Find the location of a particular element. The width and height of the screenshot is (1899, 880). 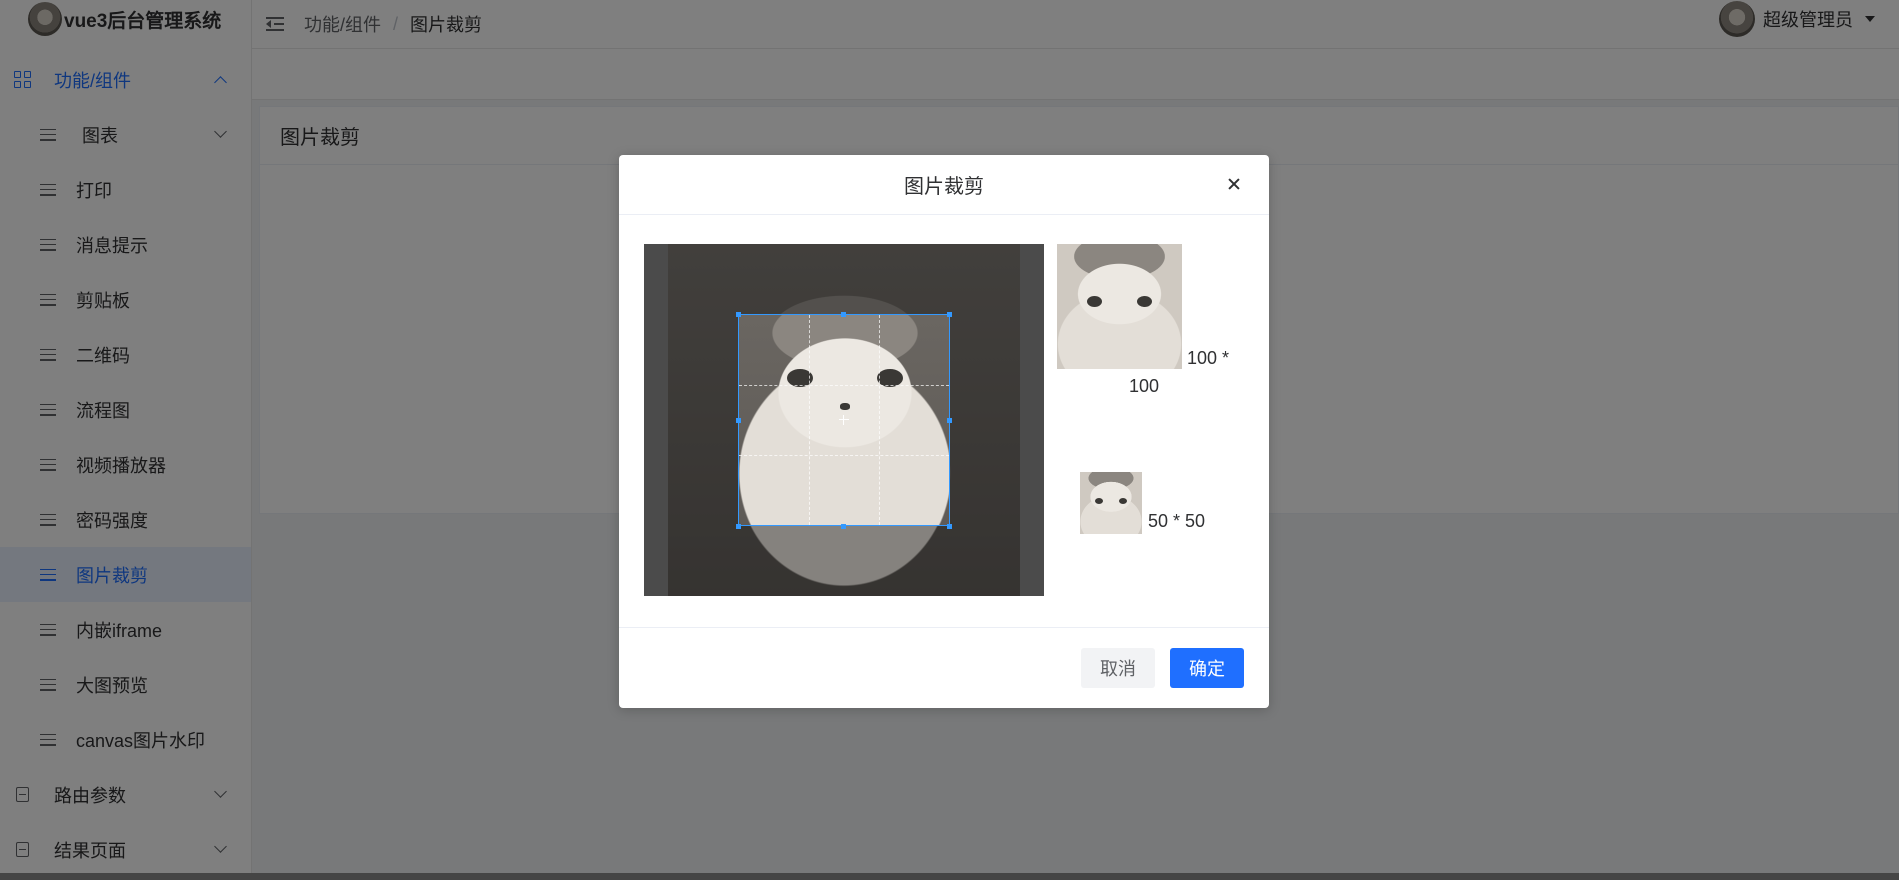

crop-handle-sw is located at coordinates (738, 526).